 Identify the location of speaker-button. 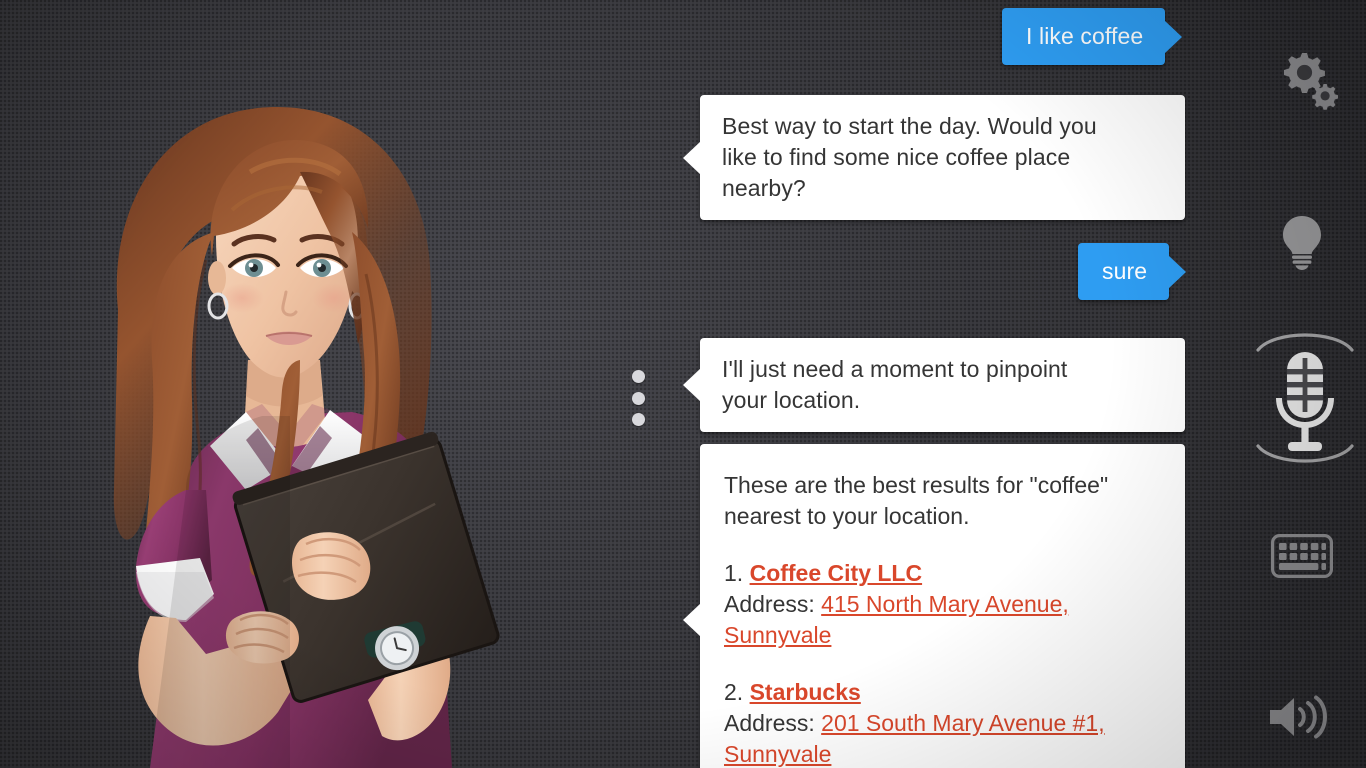
(1298, 717).